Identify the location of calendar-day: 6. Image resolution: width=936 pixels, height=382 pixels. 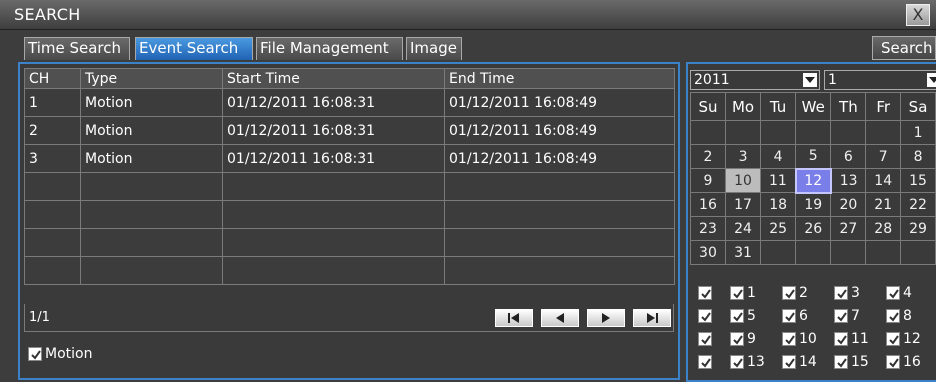
(848, 156).